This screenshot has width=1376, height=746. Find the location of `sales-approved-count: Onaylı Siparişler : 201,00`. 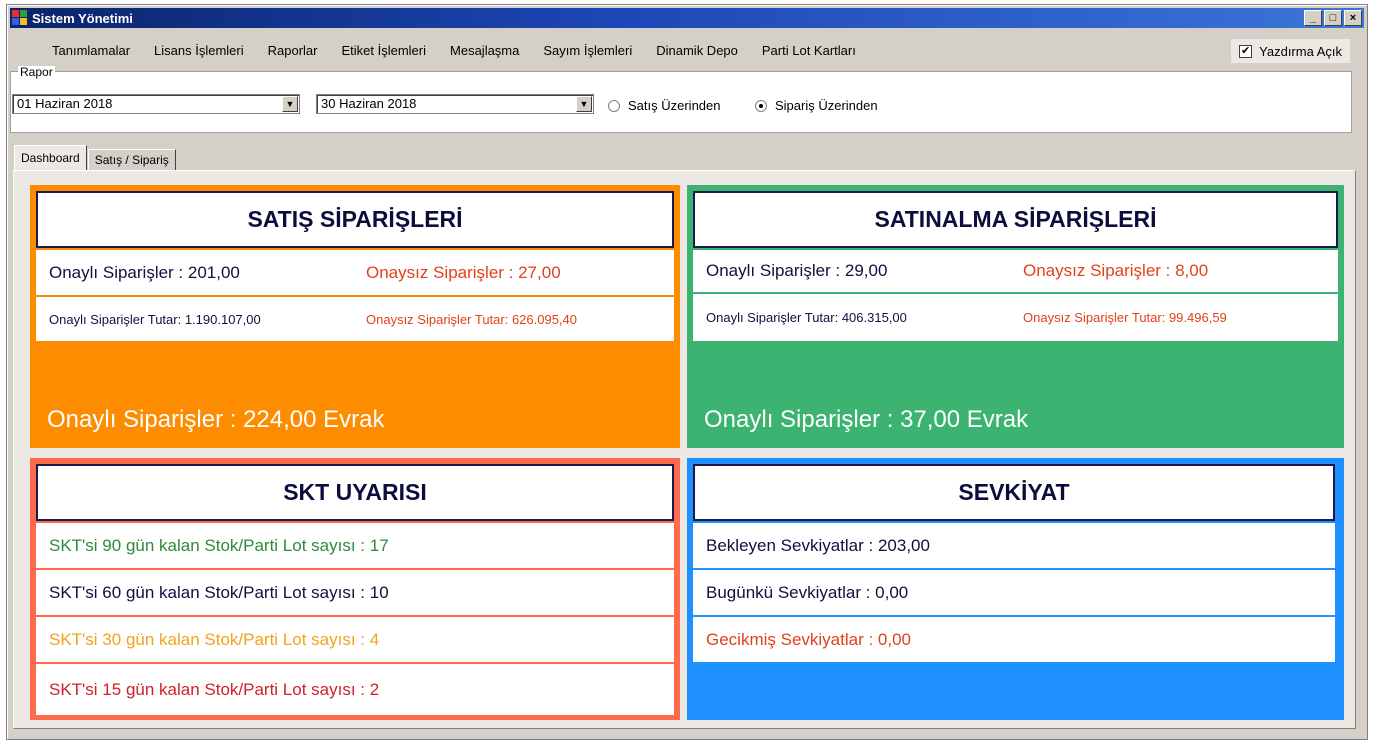

sales-approved-count: Onaylı Siparişler : 201,00 is located at coordinates (144, 272).